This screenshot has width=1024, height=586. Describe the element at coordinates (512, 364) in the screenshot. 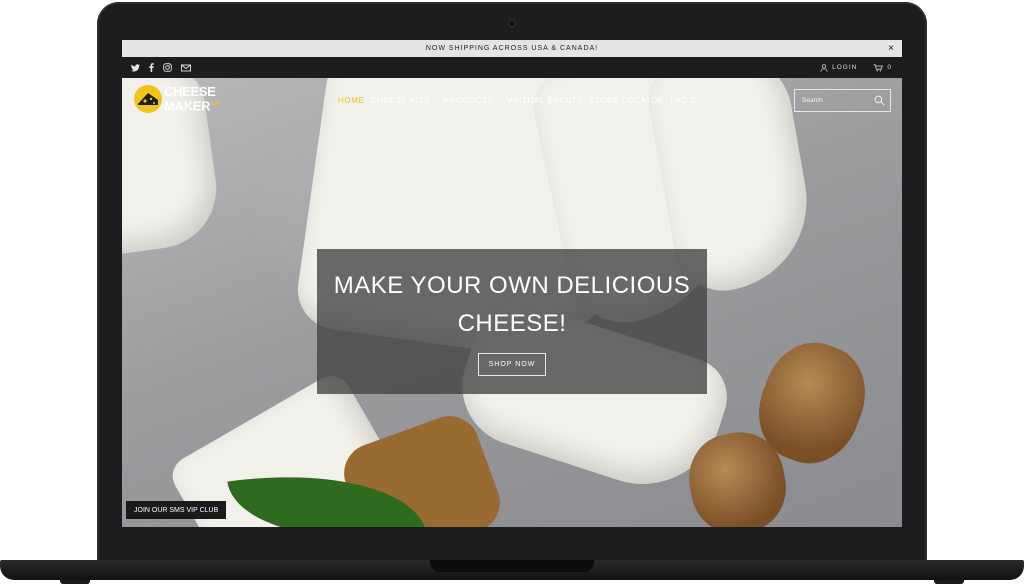

I see `shop-now-button: SHOP NOW` at that location.